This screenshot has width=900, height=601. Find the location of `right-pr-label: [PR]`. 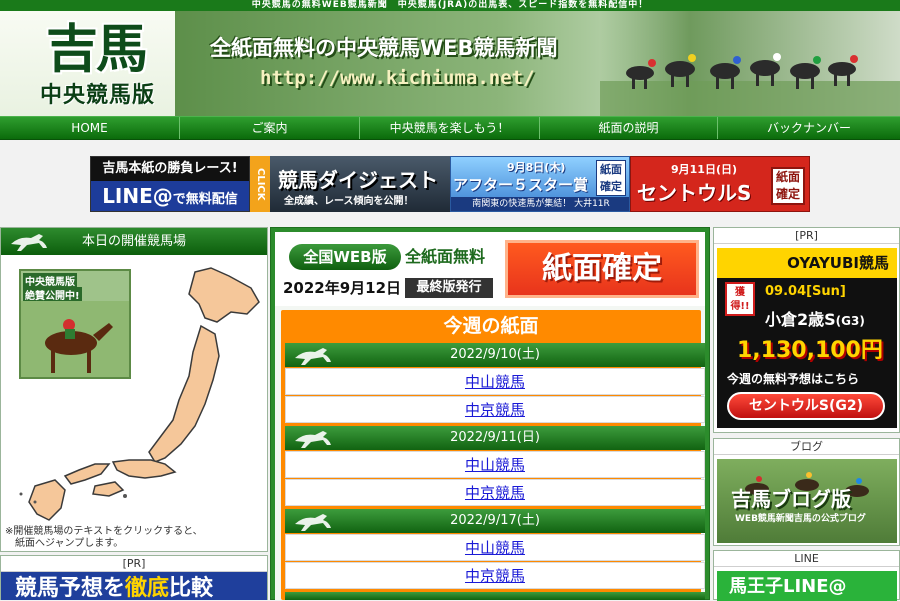

right-pr-label: [PR] is located at coordinates (806, 236).